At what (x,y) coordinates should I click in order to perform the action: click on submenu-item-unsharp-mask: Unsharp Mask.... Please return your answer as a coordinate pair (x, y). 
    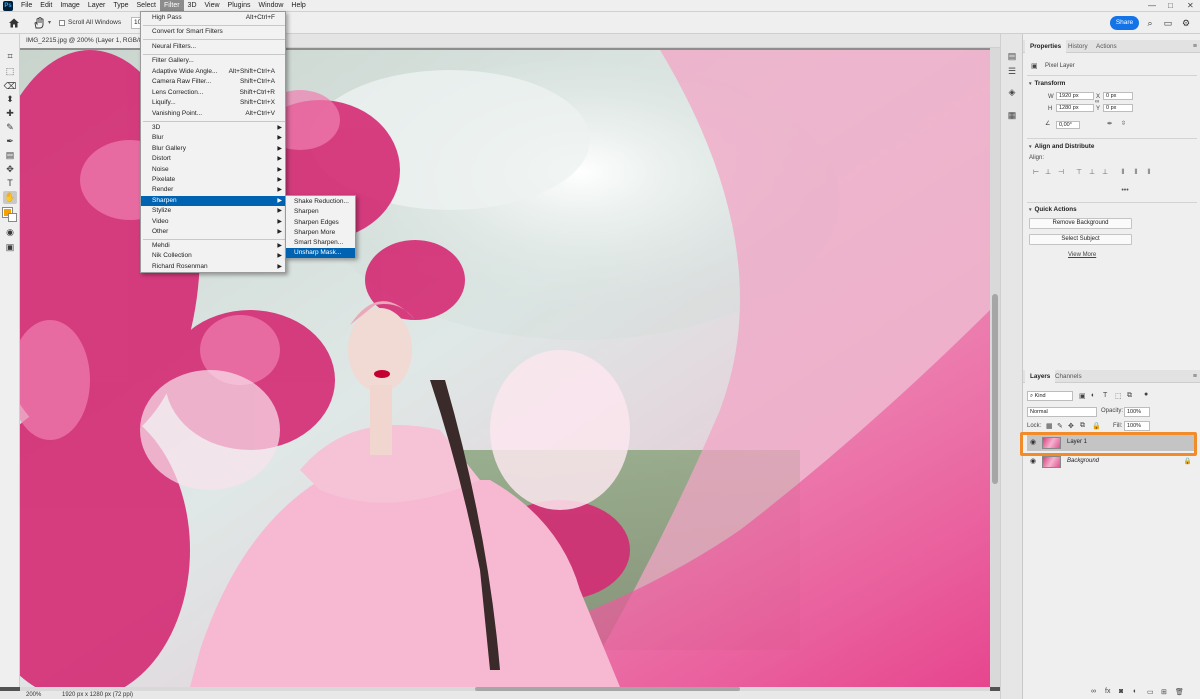
    Looking at the image, I should click on (320, 253).